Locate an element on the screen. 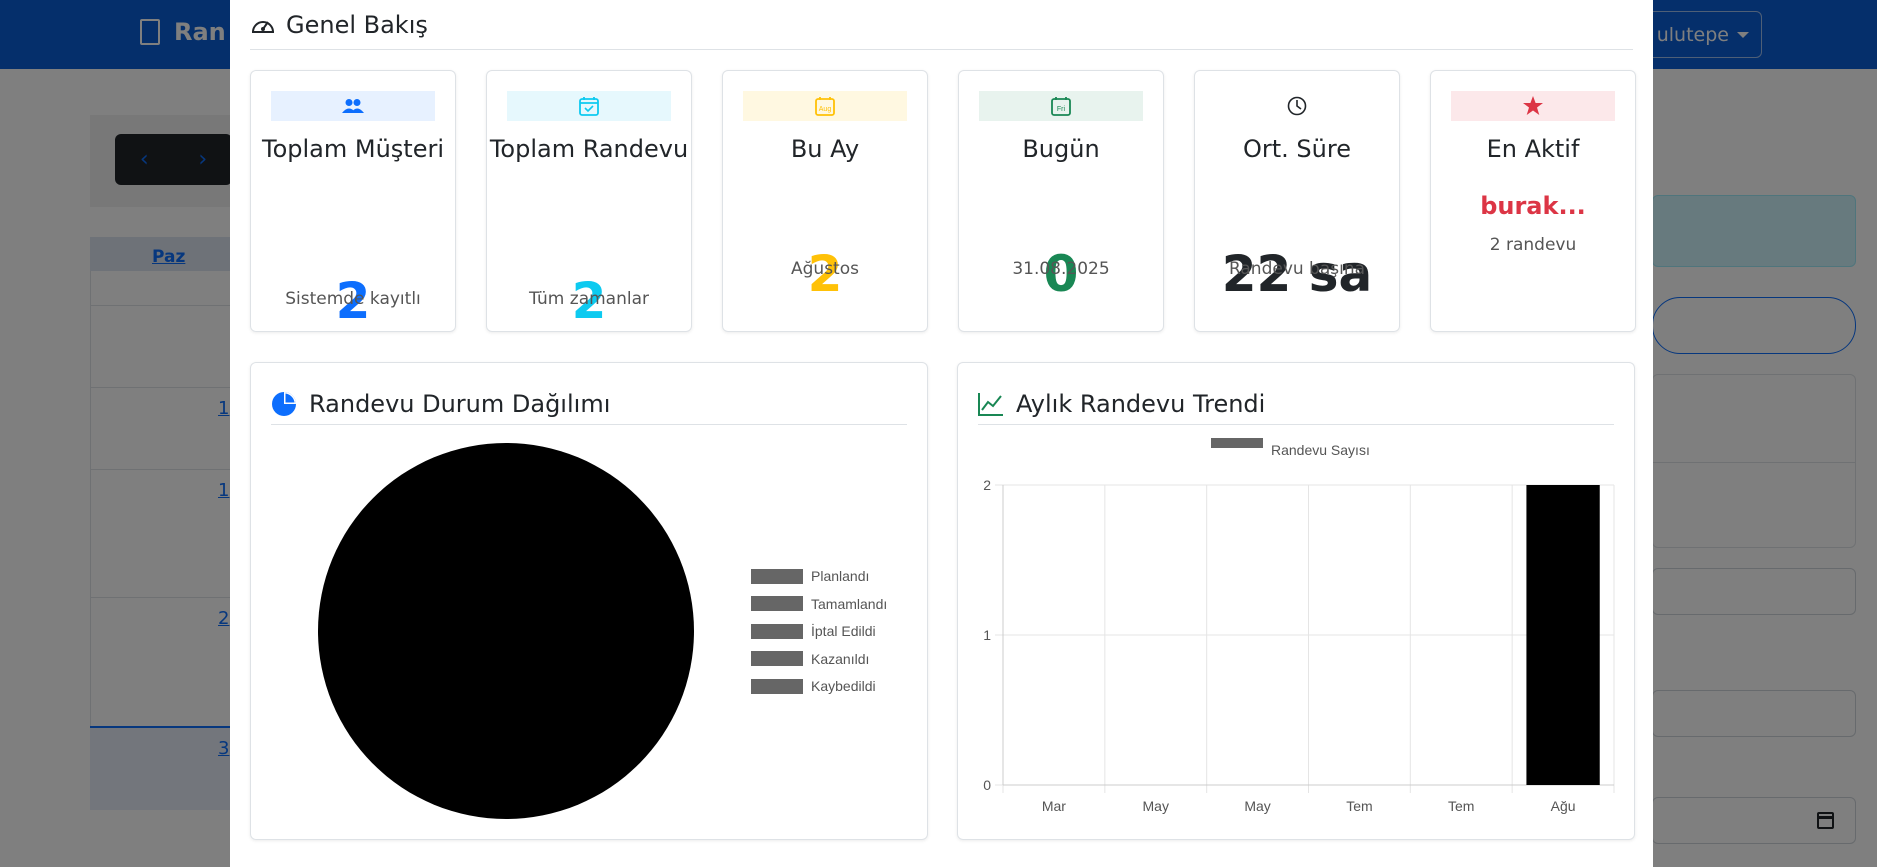  stat-icon-band: Aug is located at coordinates (825, 106).